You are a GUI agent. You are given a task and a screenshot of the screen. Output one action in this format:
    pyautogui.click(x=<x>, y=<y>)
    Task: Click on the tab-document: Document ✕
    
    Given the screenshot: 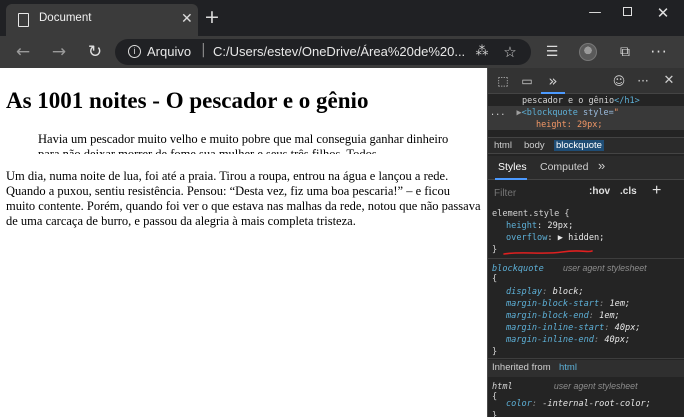 What is the action you would take?
    pyautogui.click(x=102, y=20)
    